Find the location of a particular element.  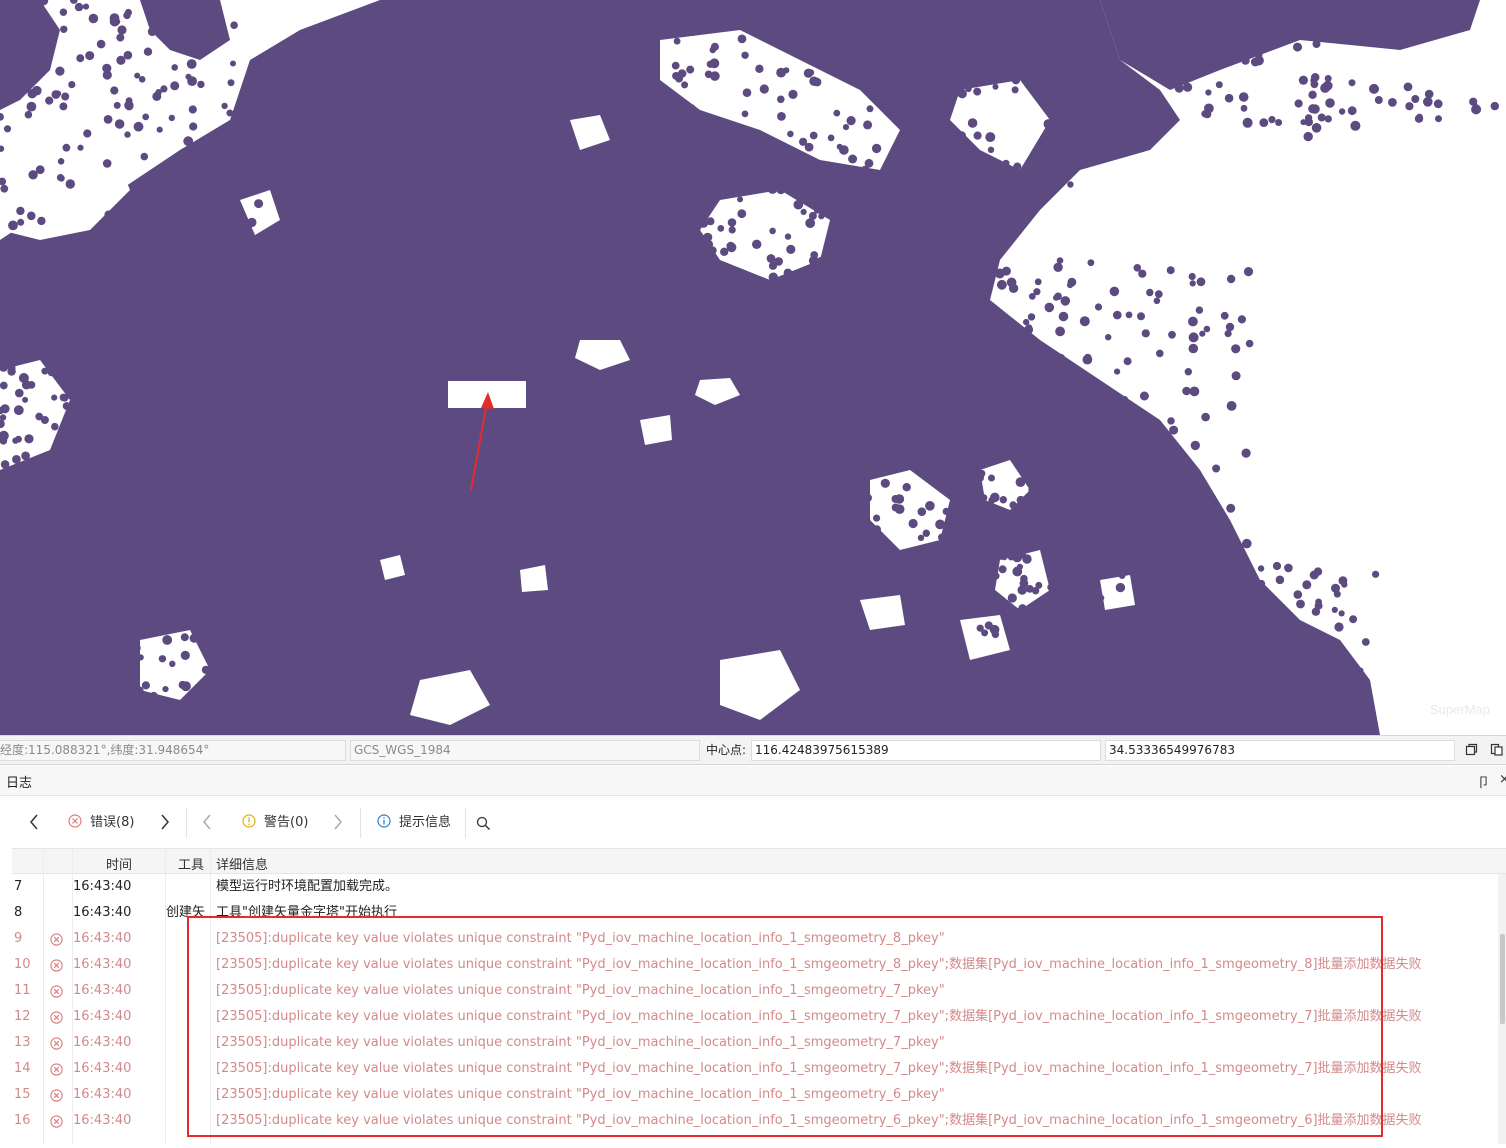

map-watermark: SuperMap is located at coordinates (1460, 709).